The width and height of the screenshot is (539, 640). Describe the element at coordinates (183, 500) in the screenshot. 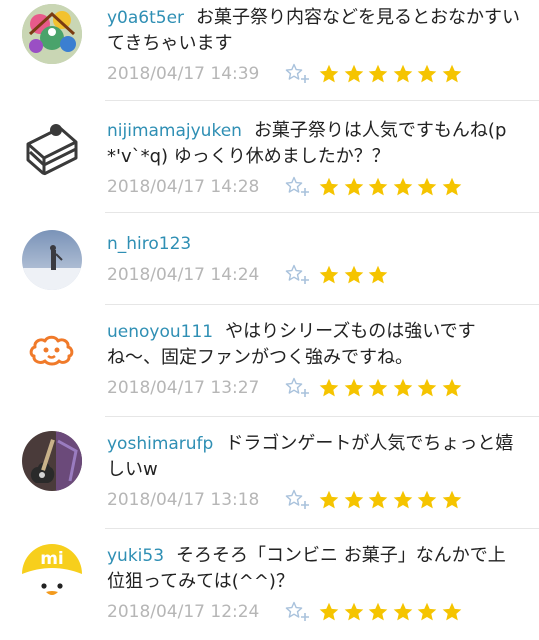

I see `timestamp: 2018/04/17 13:18` at that location.